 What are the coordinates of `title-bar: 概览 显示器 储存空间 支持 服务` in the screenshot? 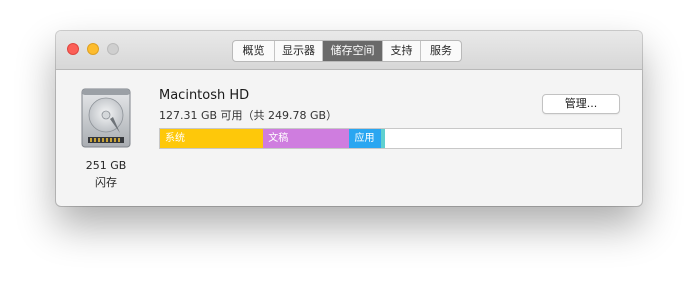 It's located at (349, 50).